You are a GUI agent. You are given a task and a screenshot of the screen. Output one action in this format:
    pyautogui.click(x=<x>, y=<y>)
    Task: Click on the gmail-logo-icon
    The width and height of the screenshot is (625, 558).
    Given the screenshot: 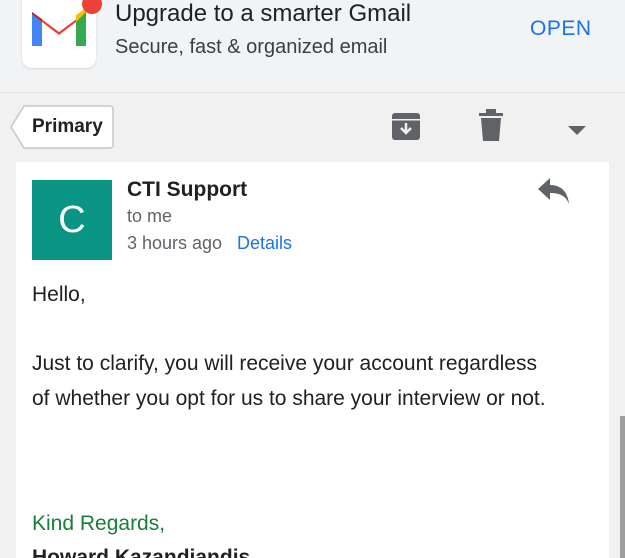 What is the action you would take?
    pyautogui.click(x=59, y=27)
    